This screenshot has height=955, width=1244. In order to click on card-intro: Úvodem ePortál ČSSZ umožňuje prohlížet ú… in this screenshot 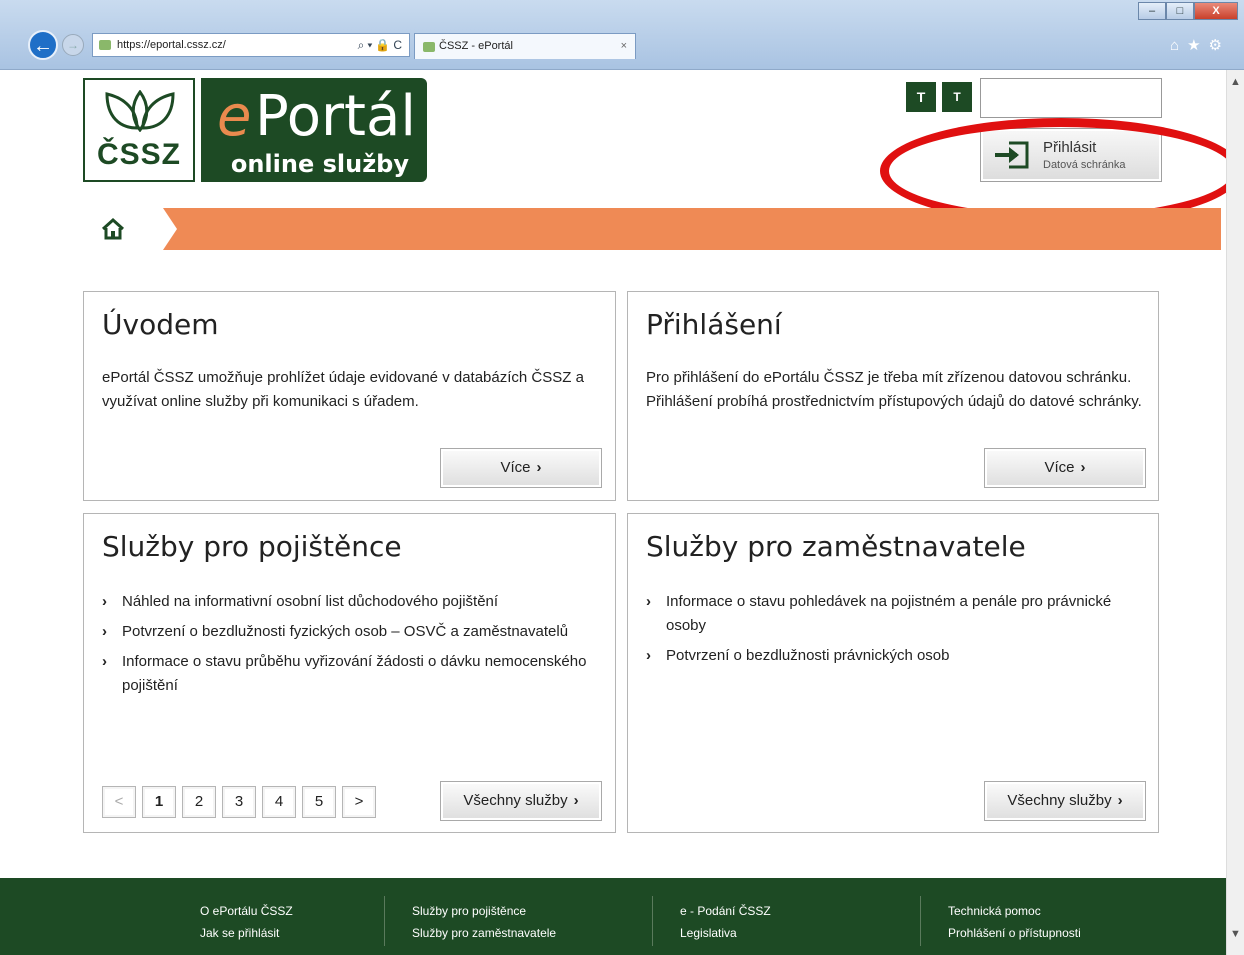, I will do `click(349, 396)`.